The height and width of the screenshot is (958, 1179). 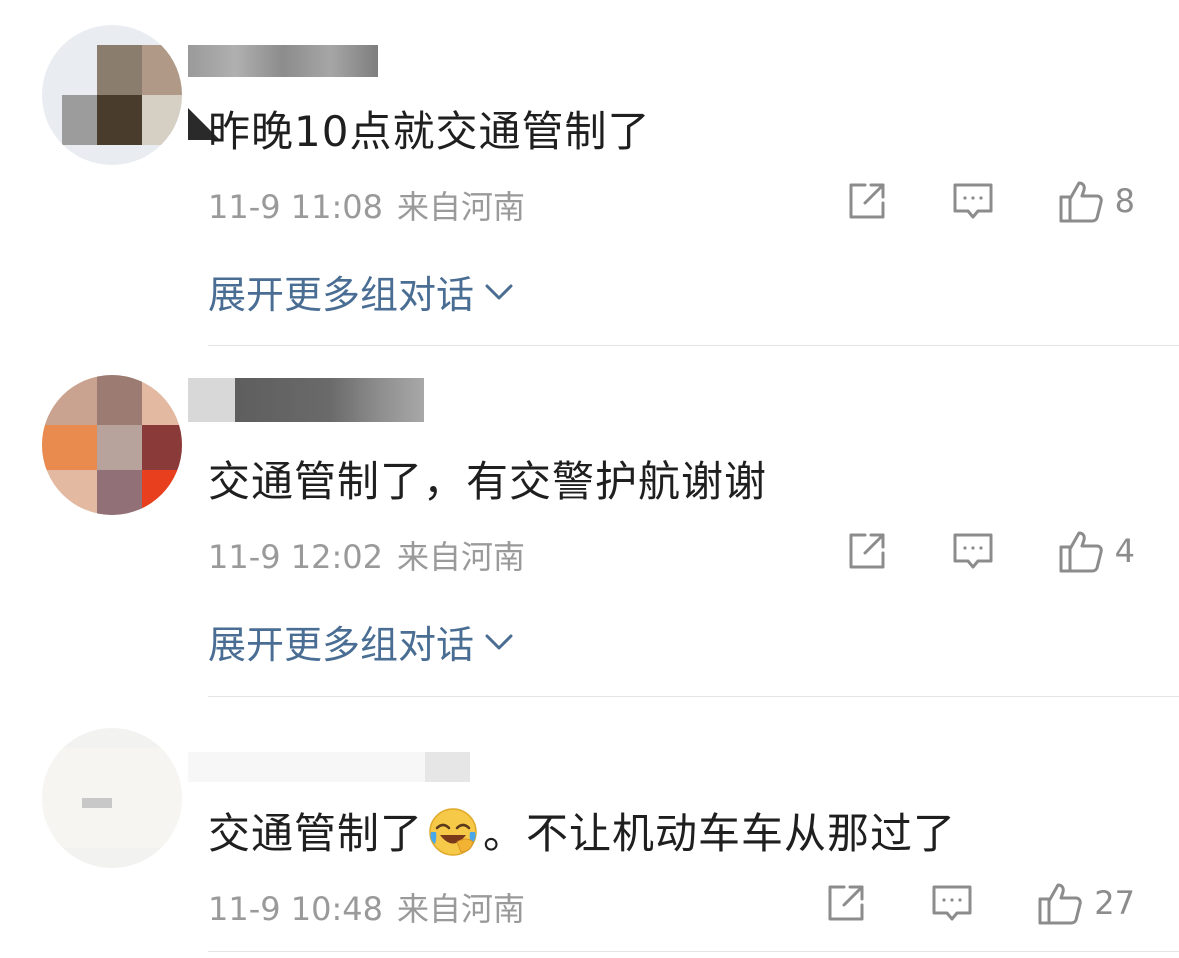 I want to click on comment-meta: 11-9 11:08 来自河南, so click(x=373, y=205).